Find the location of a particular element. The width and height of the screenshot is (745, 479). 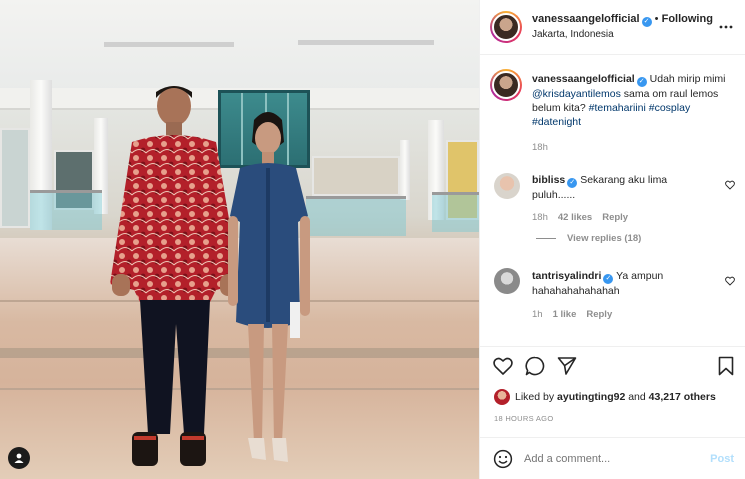

person-icon is located at coordinates (19, 458).